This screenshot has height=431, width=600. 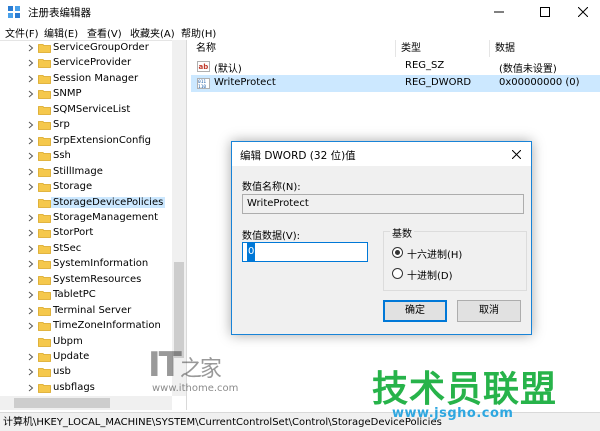 What do you see at coordinates (97, 279) in the screenshot?
I see `tree-item-label: SystemResources` at bounding box center [97, 279].